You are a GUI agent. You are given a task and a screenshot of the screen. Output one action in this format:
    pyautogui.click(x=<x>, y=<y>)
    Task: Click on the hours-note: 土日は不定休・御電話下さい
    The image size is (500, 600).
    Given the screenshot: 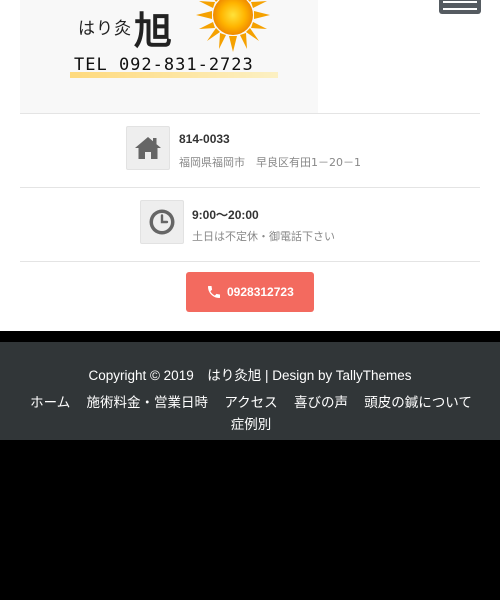 What is the action you would take?
    pyautogui.click(x=263, y=236)
    